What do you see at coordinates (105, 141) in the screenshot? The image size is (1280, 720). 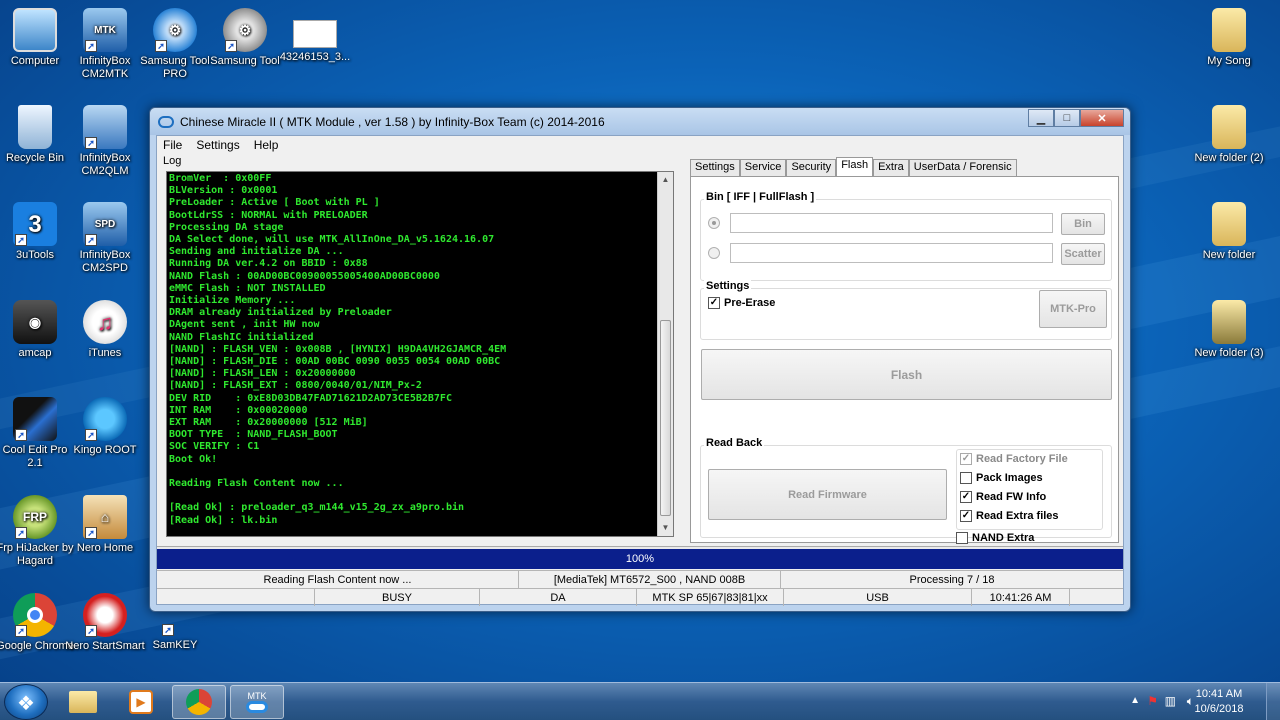 I see `desktop-icon-infinitybox-cm2qlm: ➚ InfinityBox CM2QLM` at bounding box center [105, 141].